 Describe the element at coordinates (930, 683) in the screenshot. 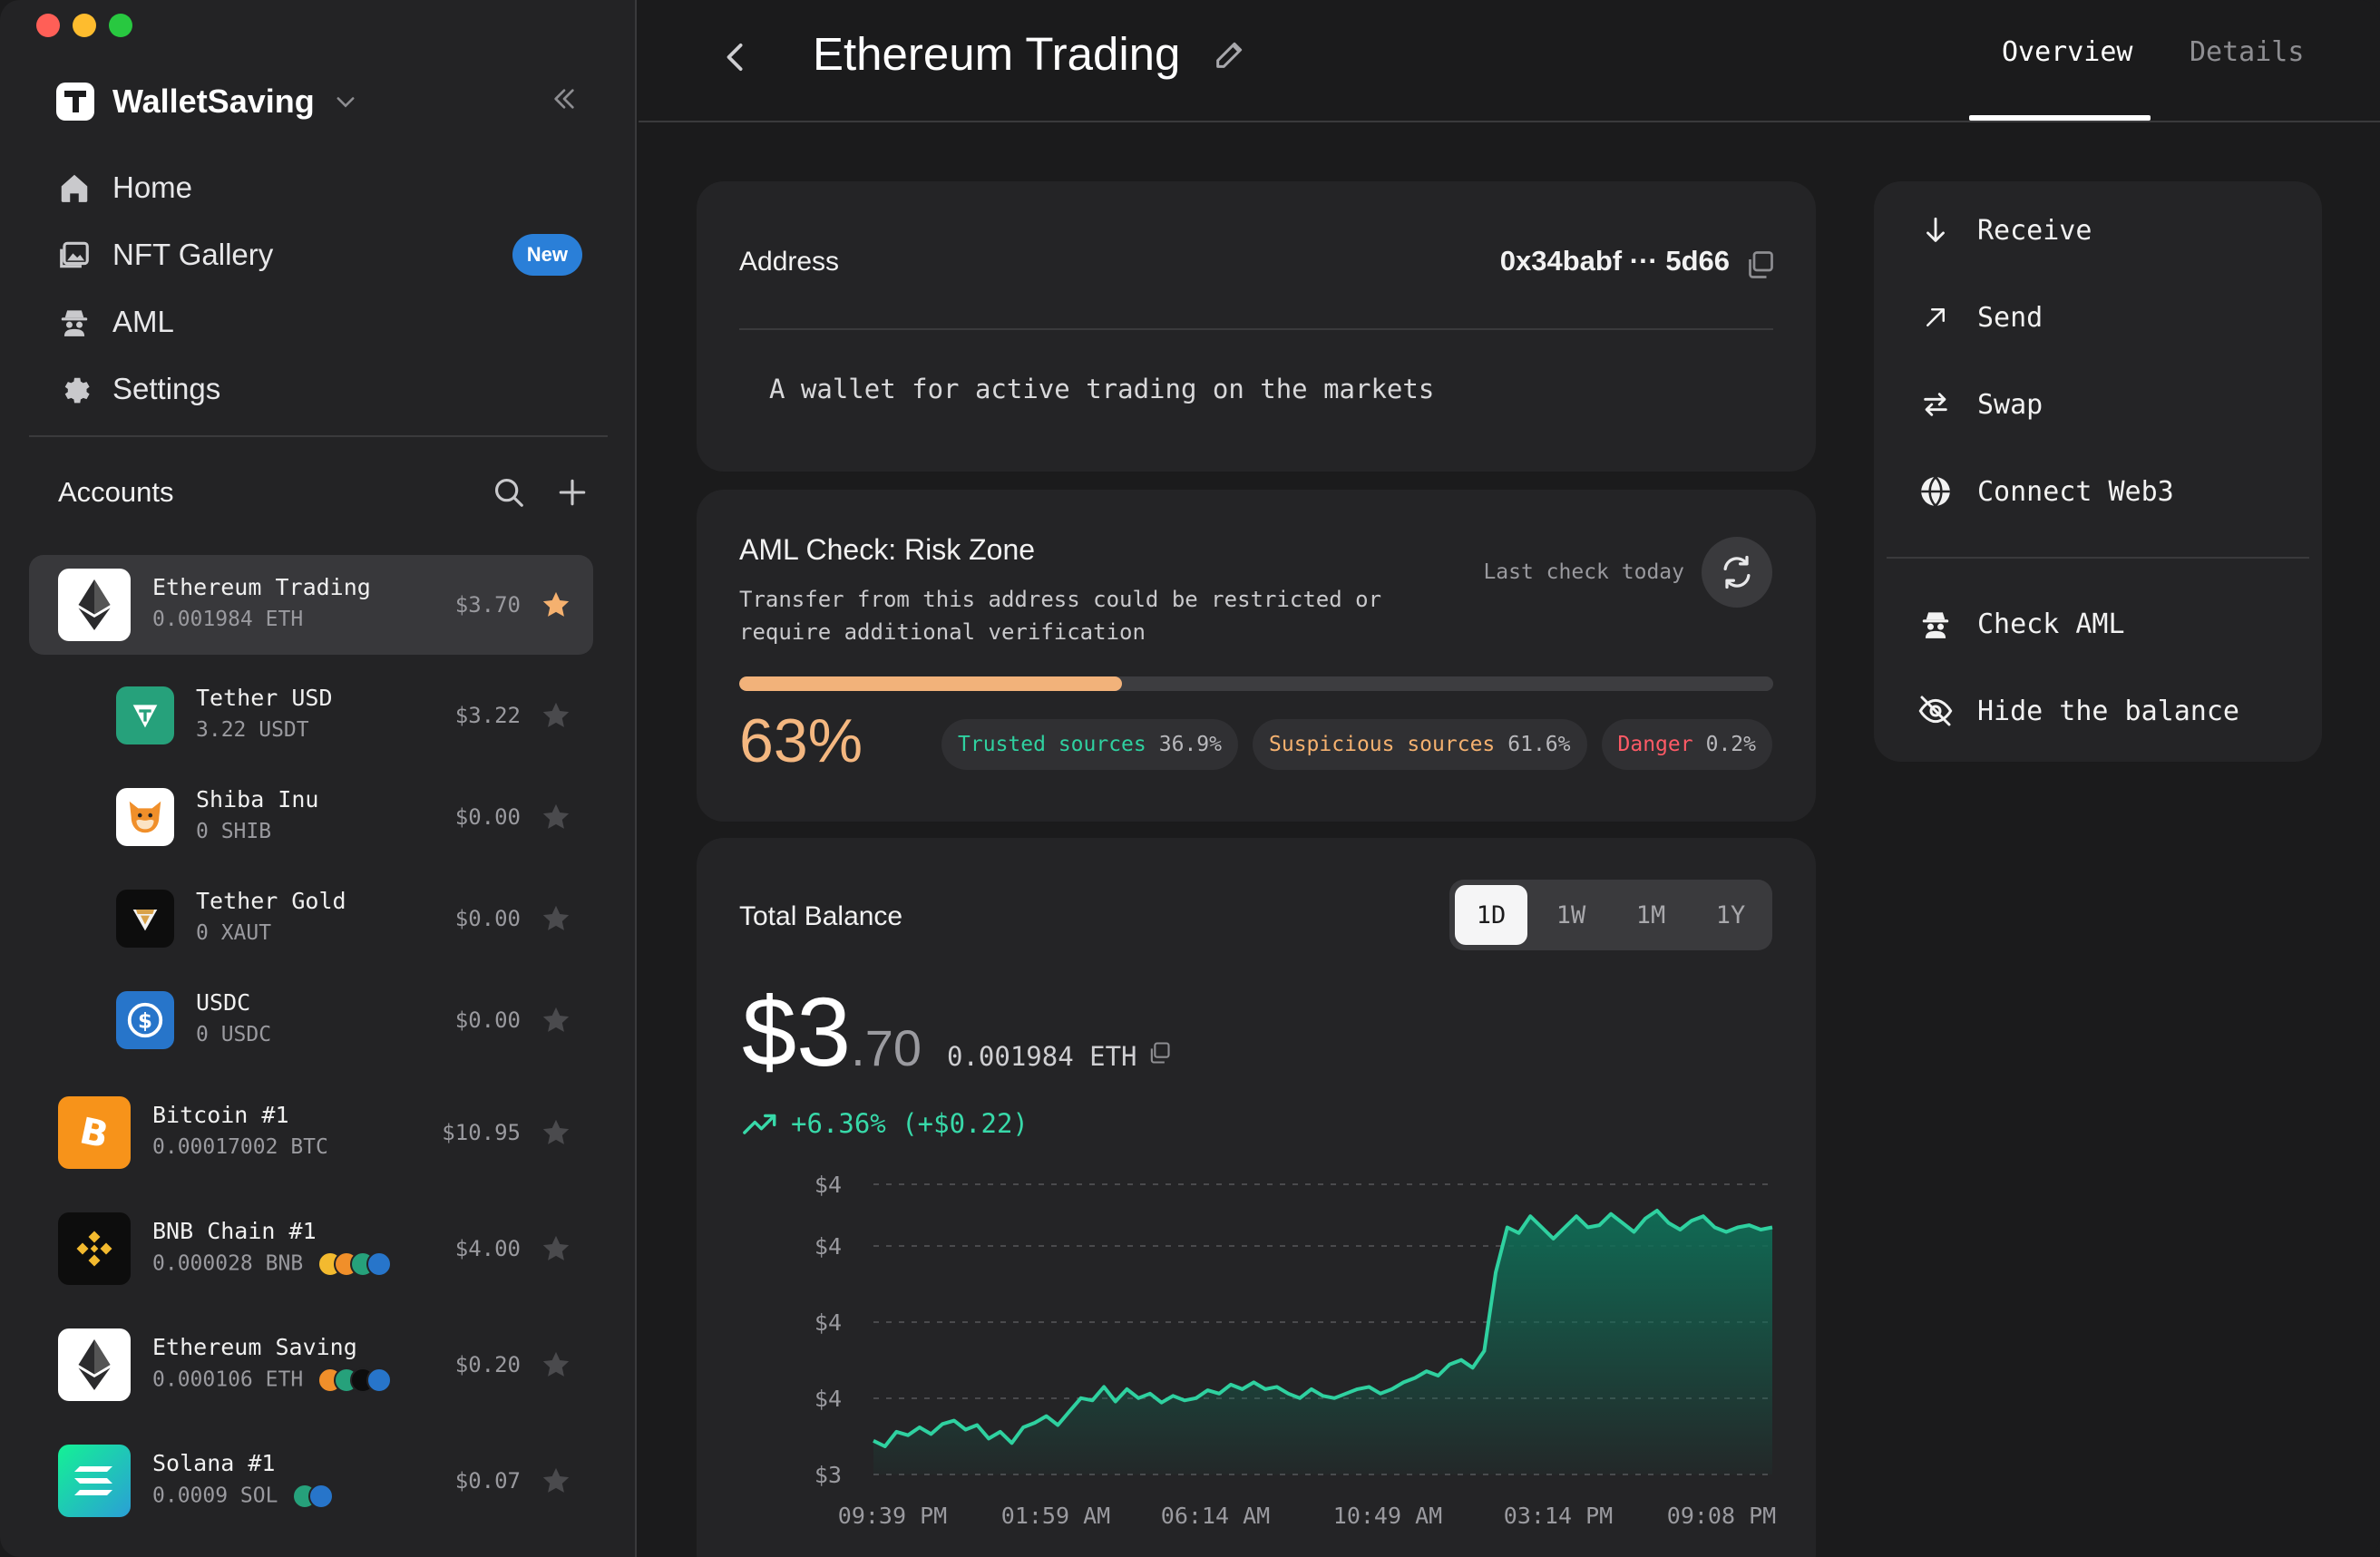

I see `aml-risk-bar-fill` at that location.